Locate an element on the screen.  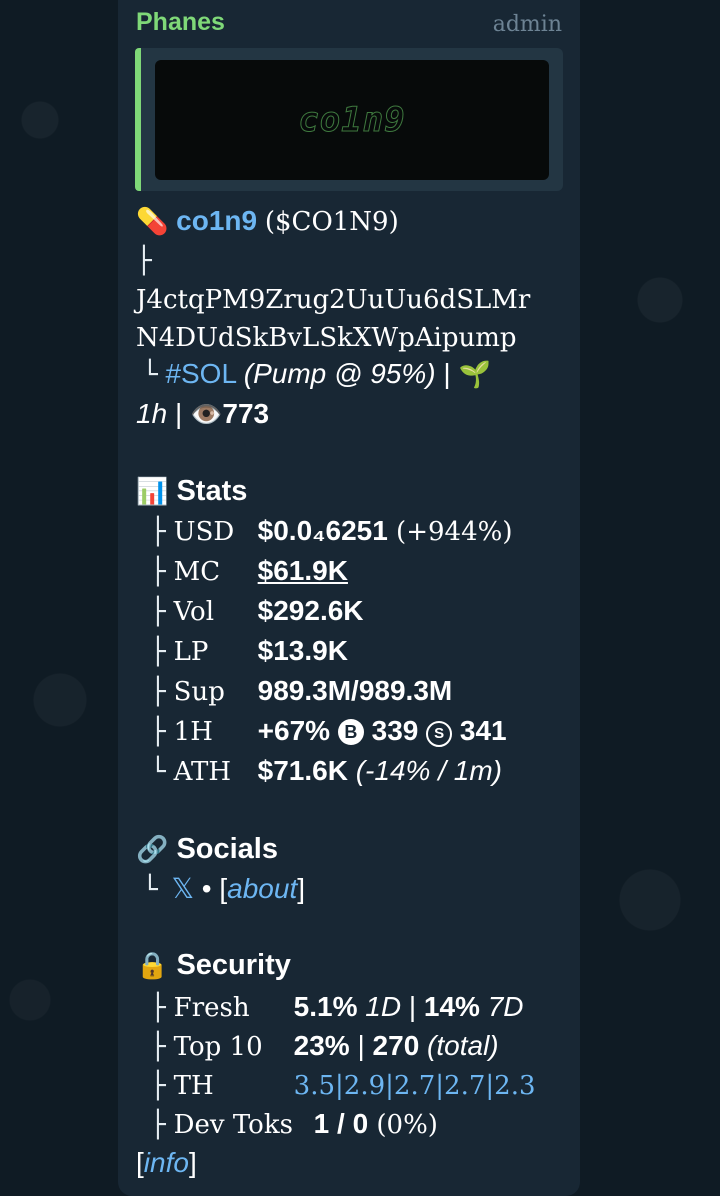
stats-row: ├ MC $61.9K is located at coordinates (242, 571).